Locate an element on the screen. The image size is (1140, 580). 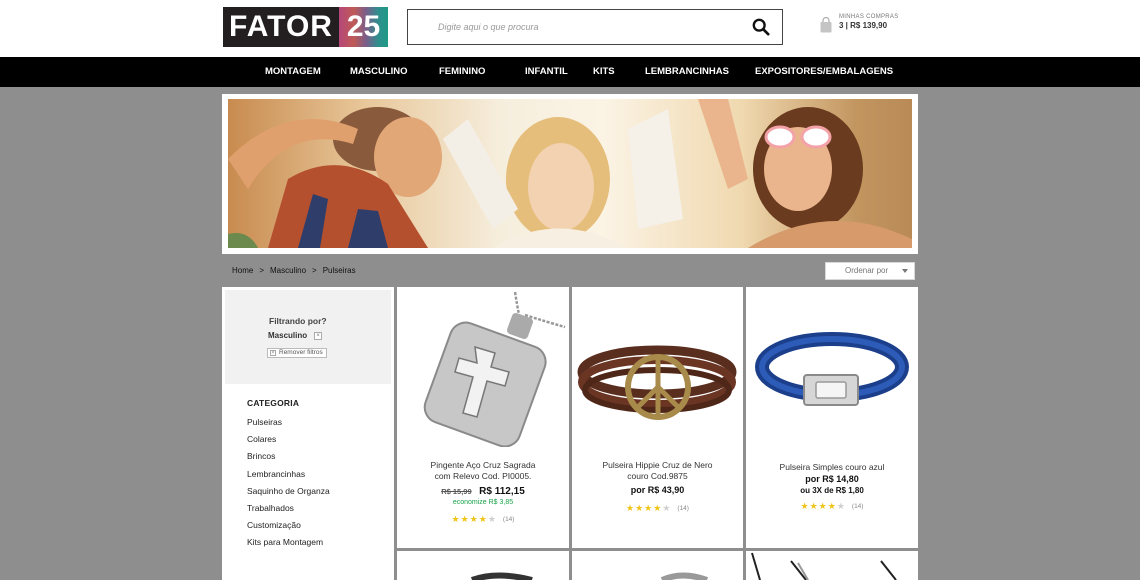
search-bar is located at coordinates (595, 27).